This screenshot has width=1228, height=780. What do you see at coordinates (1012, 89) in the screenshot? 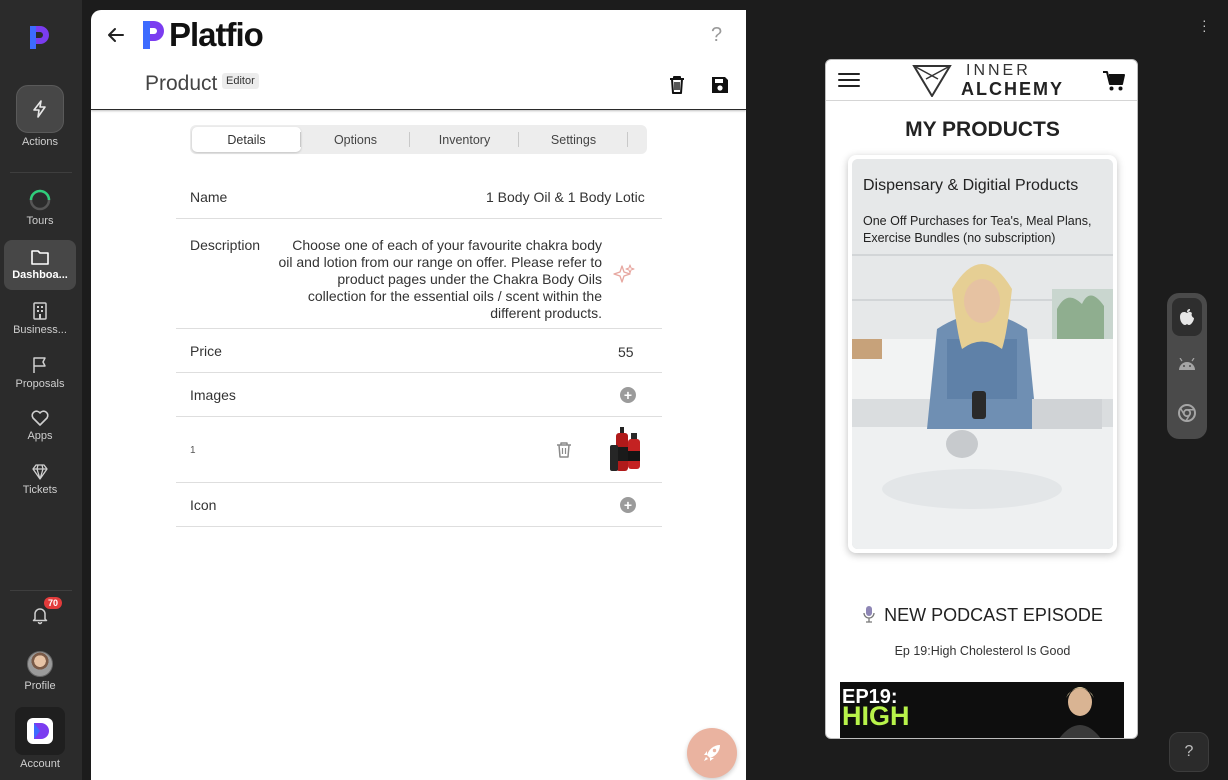
I see `logo-line2: ALCHEMY` at bounding box center [1012, 89].